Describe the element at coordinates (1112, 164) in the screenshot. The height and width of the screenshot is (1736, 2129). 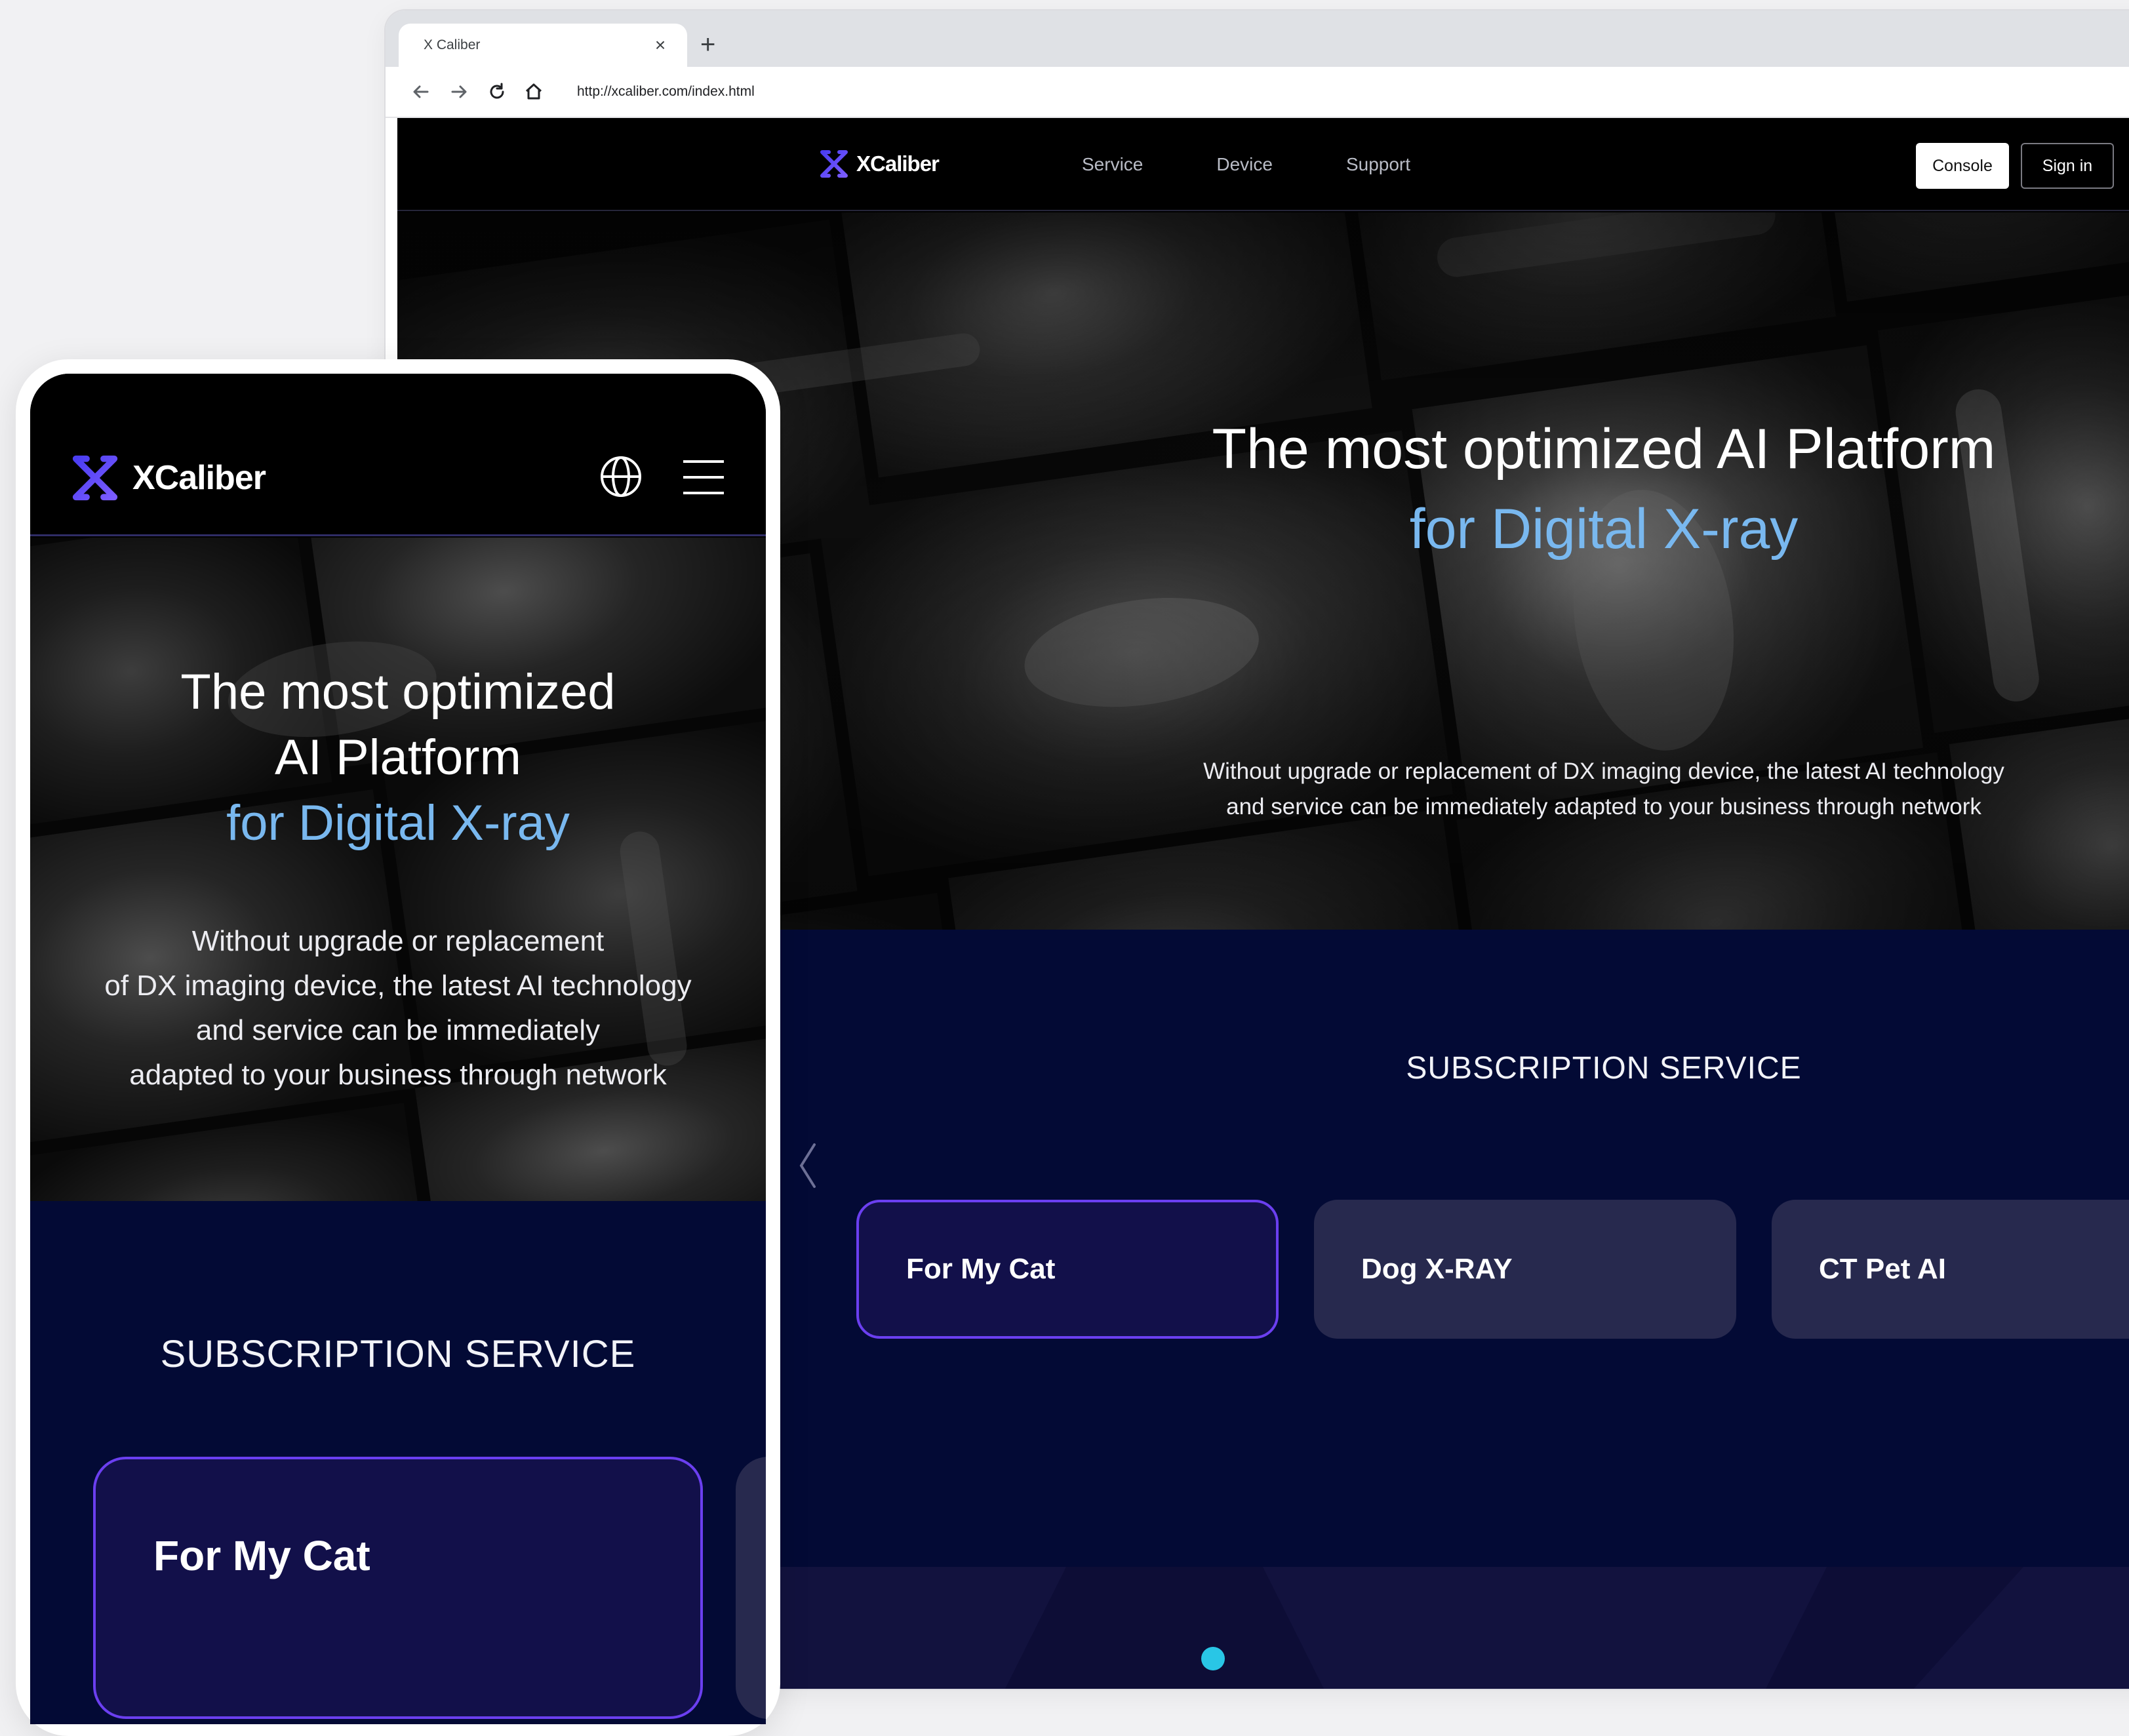
I see `nav-item-service: Service` at that location.